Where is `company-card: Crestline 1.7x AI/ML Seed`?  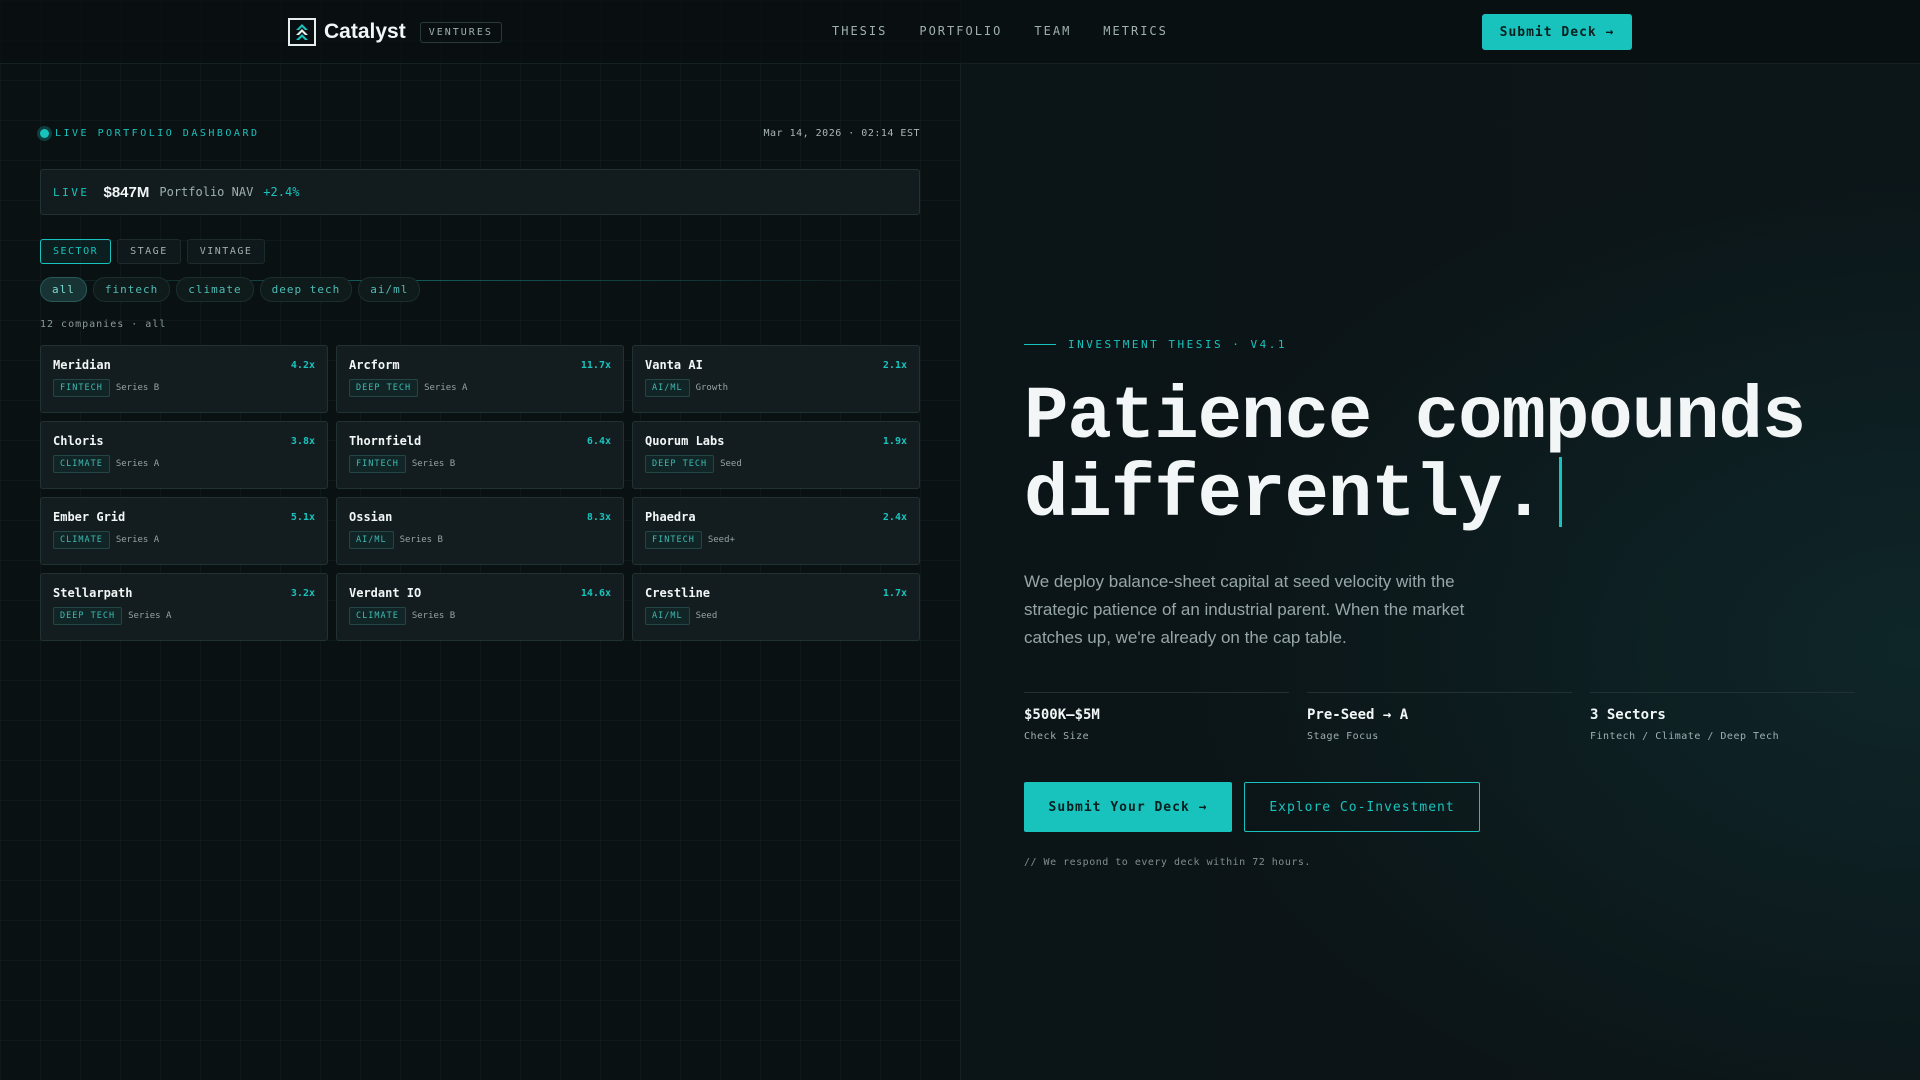 company-card: Crestline 1.7x AI/ML Seed is located at coordinates (776, 607).